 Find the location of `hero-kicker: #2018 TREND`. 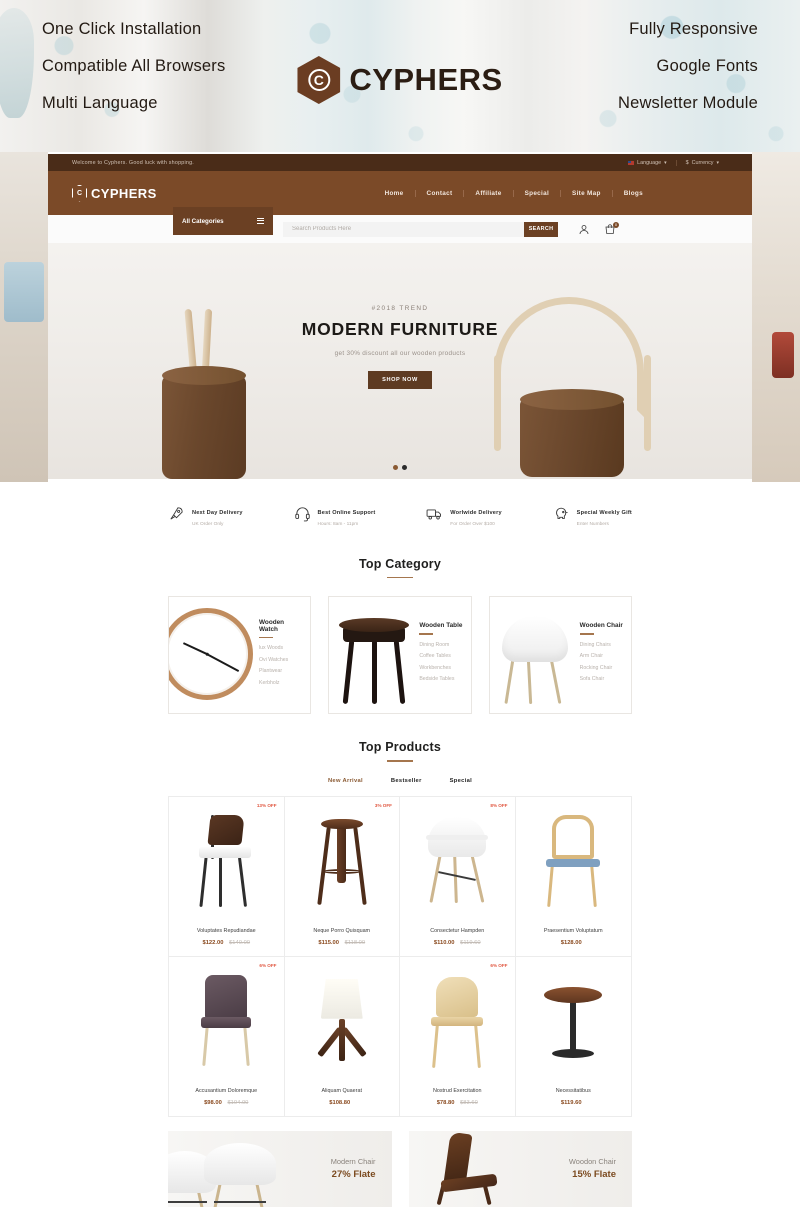

hero-kicker: #2018 TREND is located at coordinates (400, 308).